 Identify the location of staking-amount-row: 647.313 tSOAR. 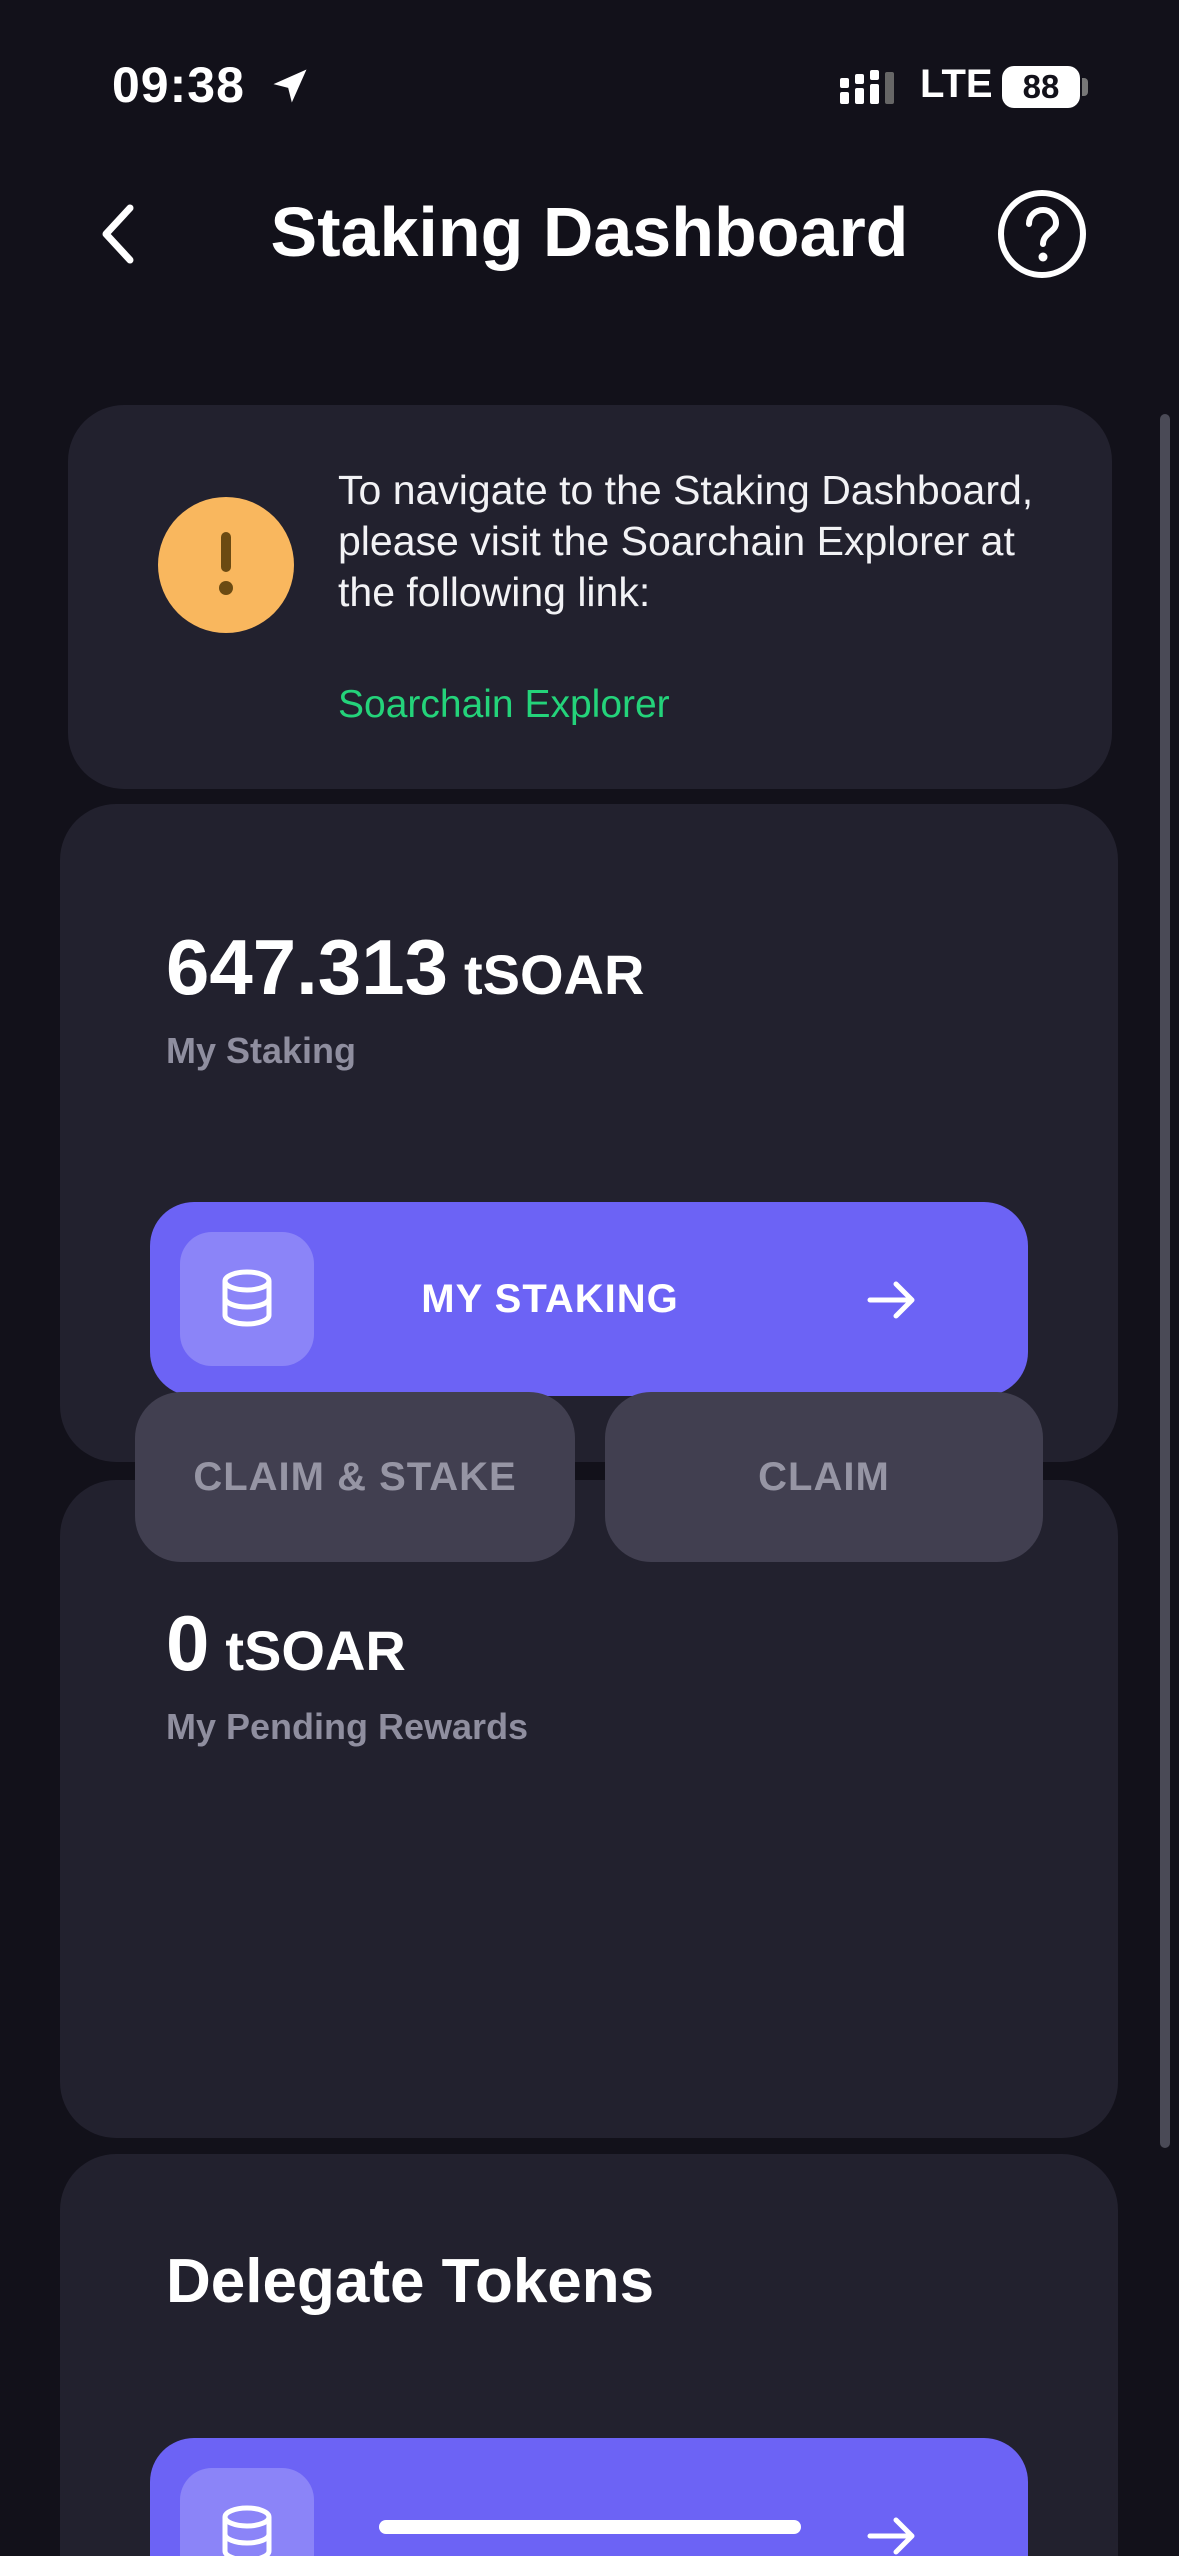
(405, 967).